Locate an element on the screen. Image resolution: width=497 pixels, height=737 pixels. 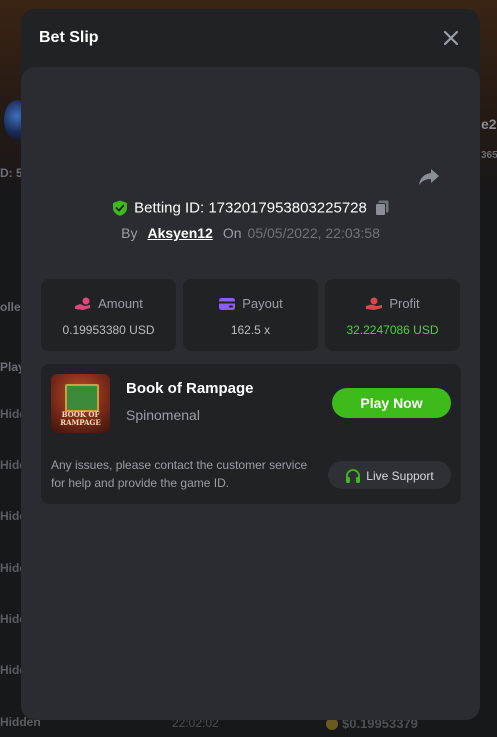
background-fragment: D: 5 is located at coordinates (11, 173).